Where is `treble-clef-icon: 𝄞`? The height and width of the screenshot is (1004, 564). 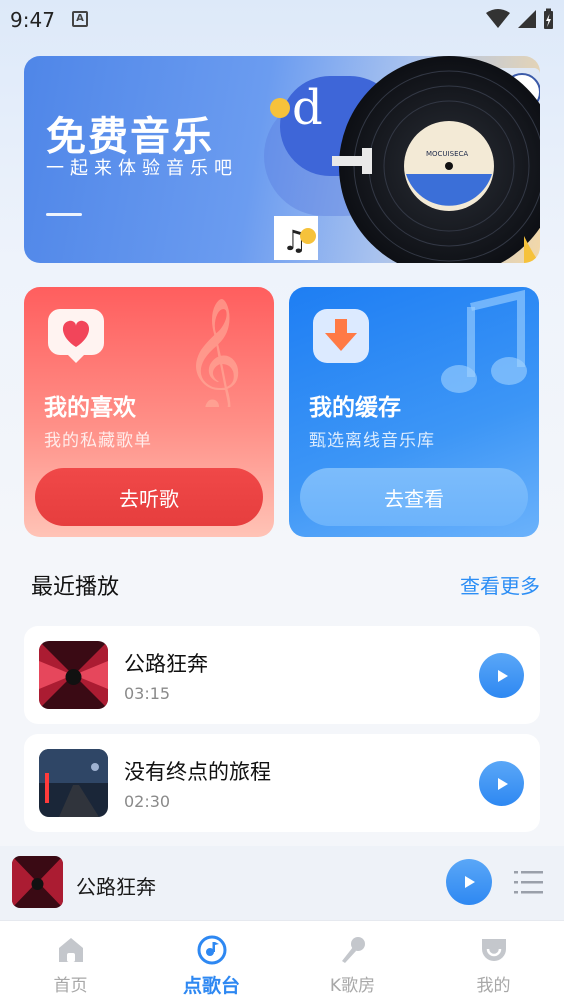 treble-clef-icon: 𝄞 is located at coordinates (213, 351).